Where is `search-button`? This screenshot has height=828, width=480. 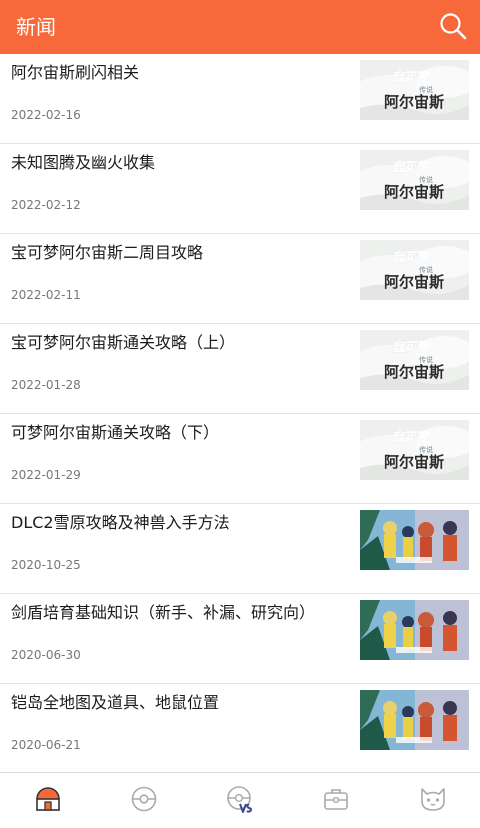 search-button is located at coordinates (453, 26).